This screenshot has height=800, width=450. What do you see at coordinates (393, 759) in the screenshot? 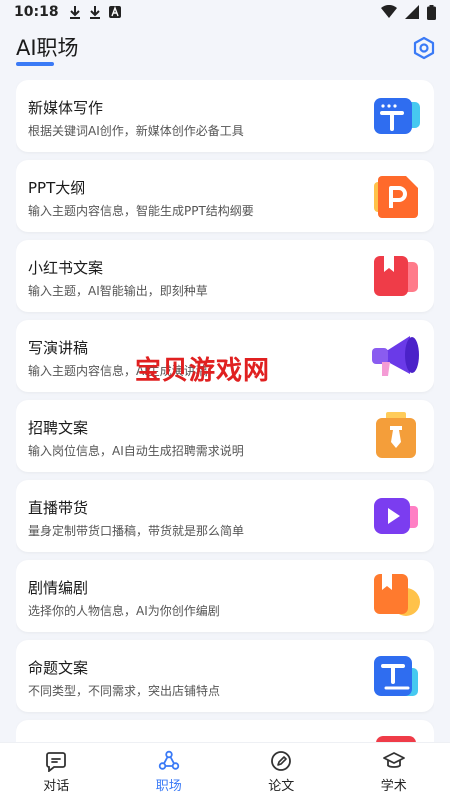
I see `mortarboard-icon` at bounding box center [393, 759].